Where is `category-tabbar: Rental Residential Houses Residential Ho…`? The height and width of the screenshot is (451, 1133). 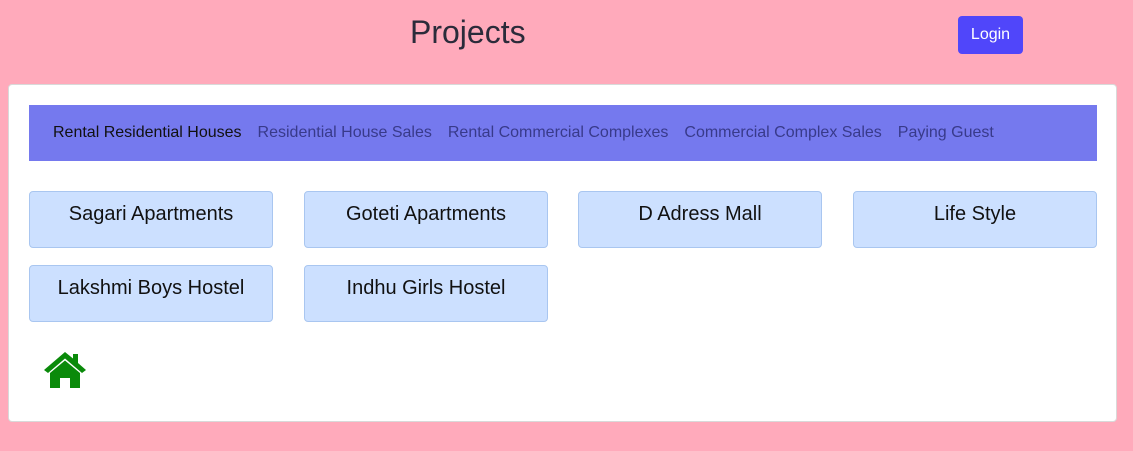 category-tabbar: Rental Residential Houses Residential Ho… is located at coordinates (563, 133).